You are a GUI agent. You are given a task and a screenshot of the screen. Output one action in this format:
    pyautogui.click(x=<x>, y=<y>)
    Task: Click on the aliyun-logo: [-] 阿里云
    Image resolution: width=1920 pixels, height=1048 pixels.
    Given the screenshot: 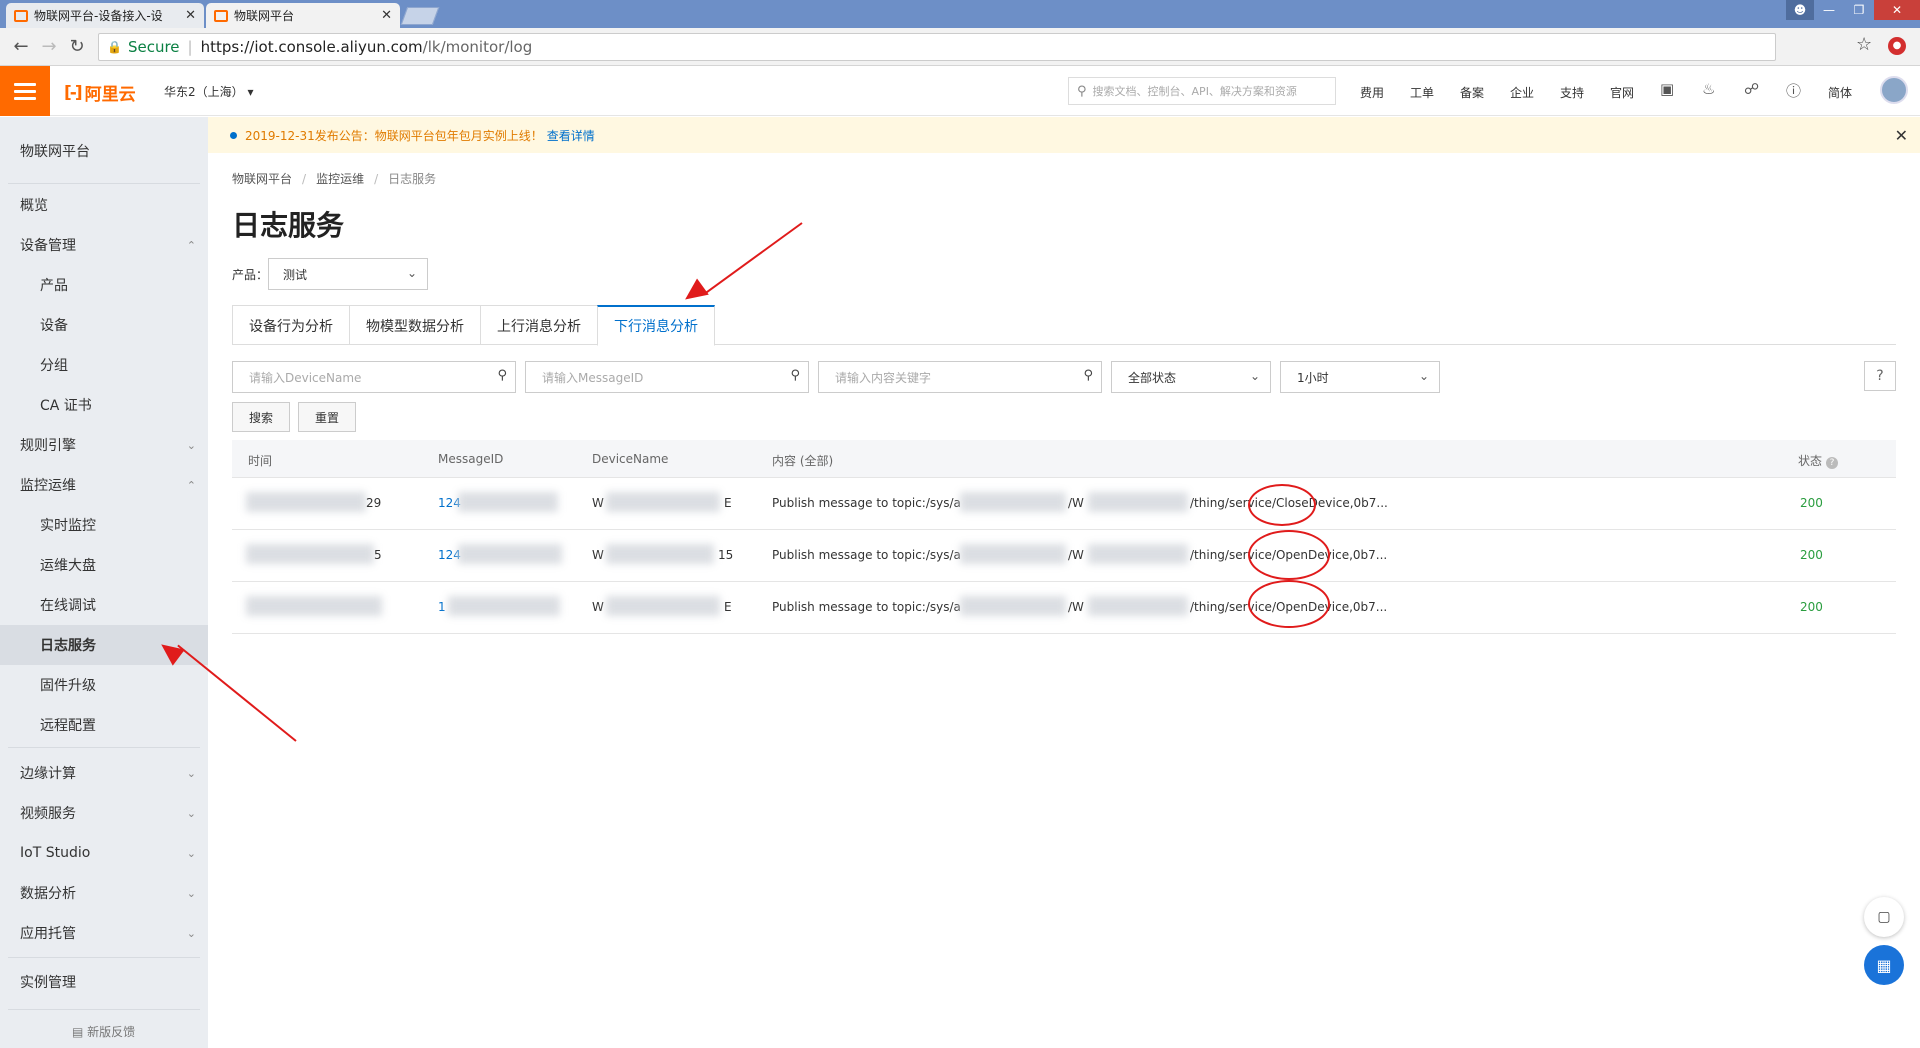 What is the action you would take?
    pyautogui.click(x=100, y=93)
    